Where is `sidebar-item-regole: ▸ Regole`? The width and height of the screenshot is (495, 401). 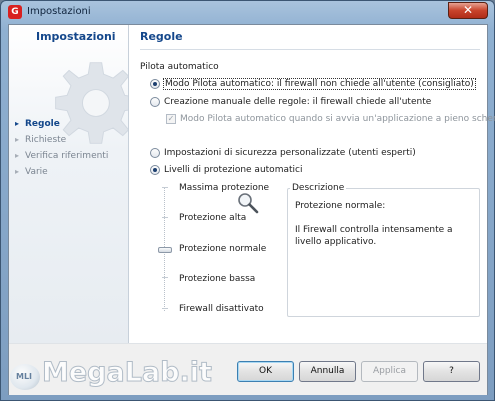 sidebar-item-regole: ▸ Regole is located at coordinates (68, 124).